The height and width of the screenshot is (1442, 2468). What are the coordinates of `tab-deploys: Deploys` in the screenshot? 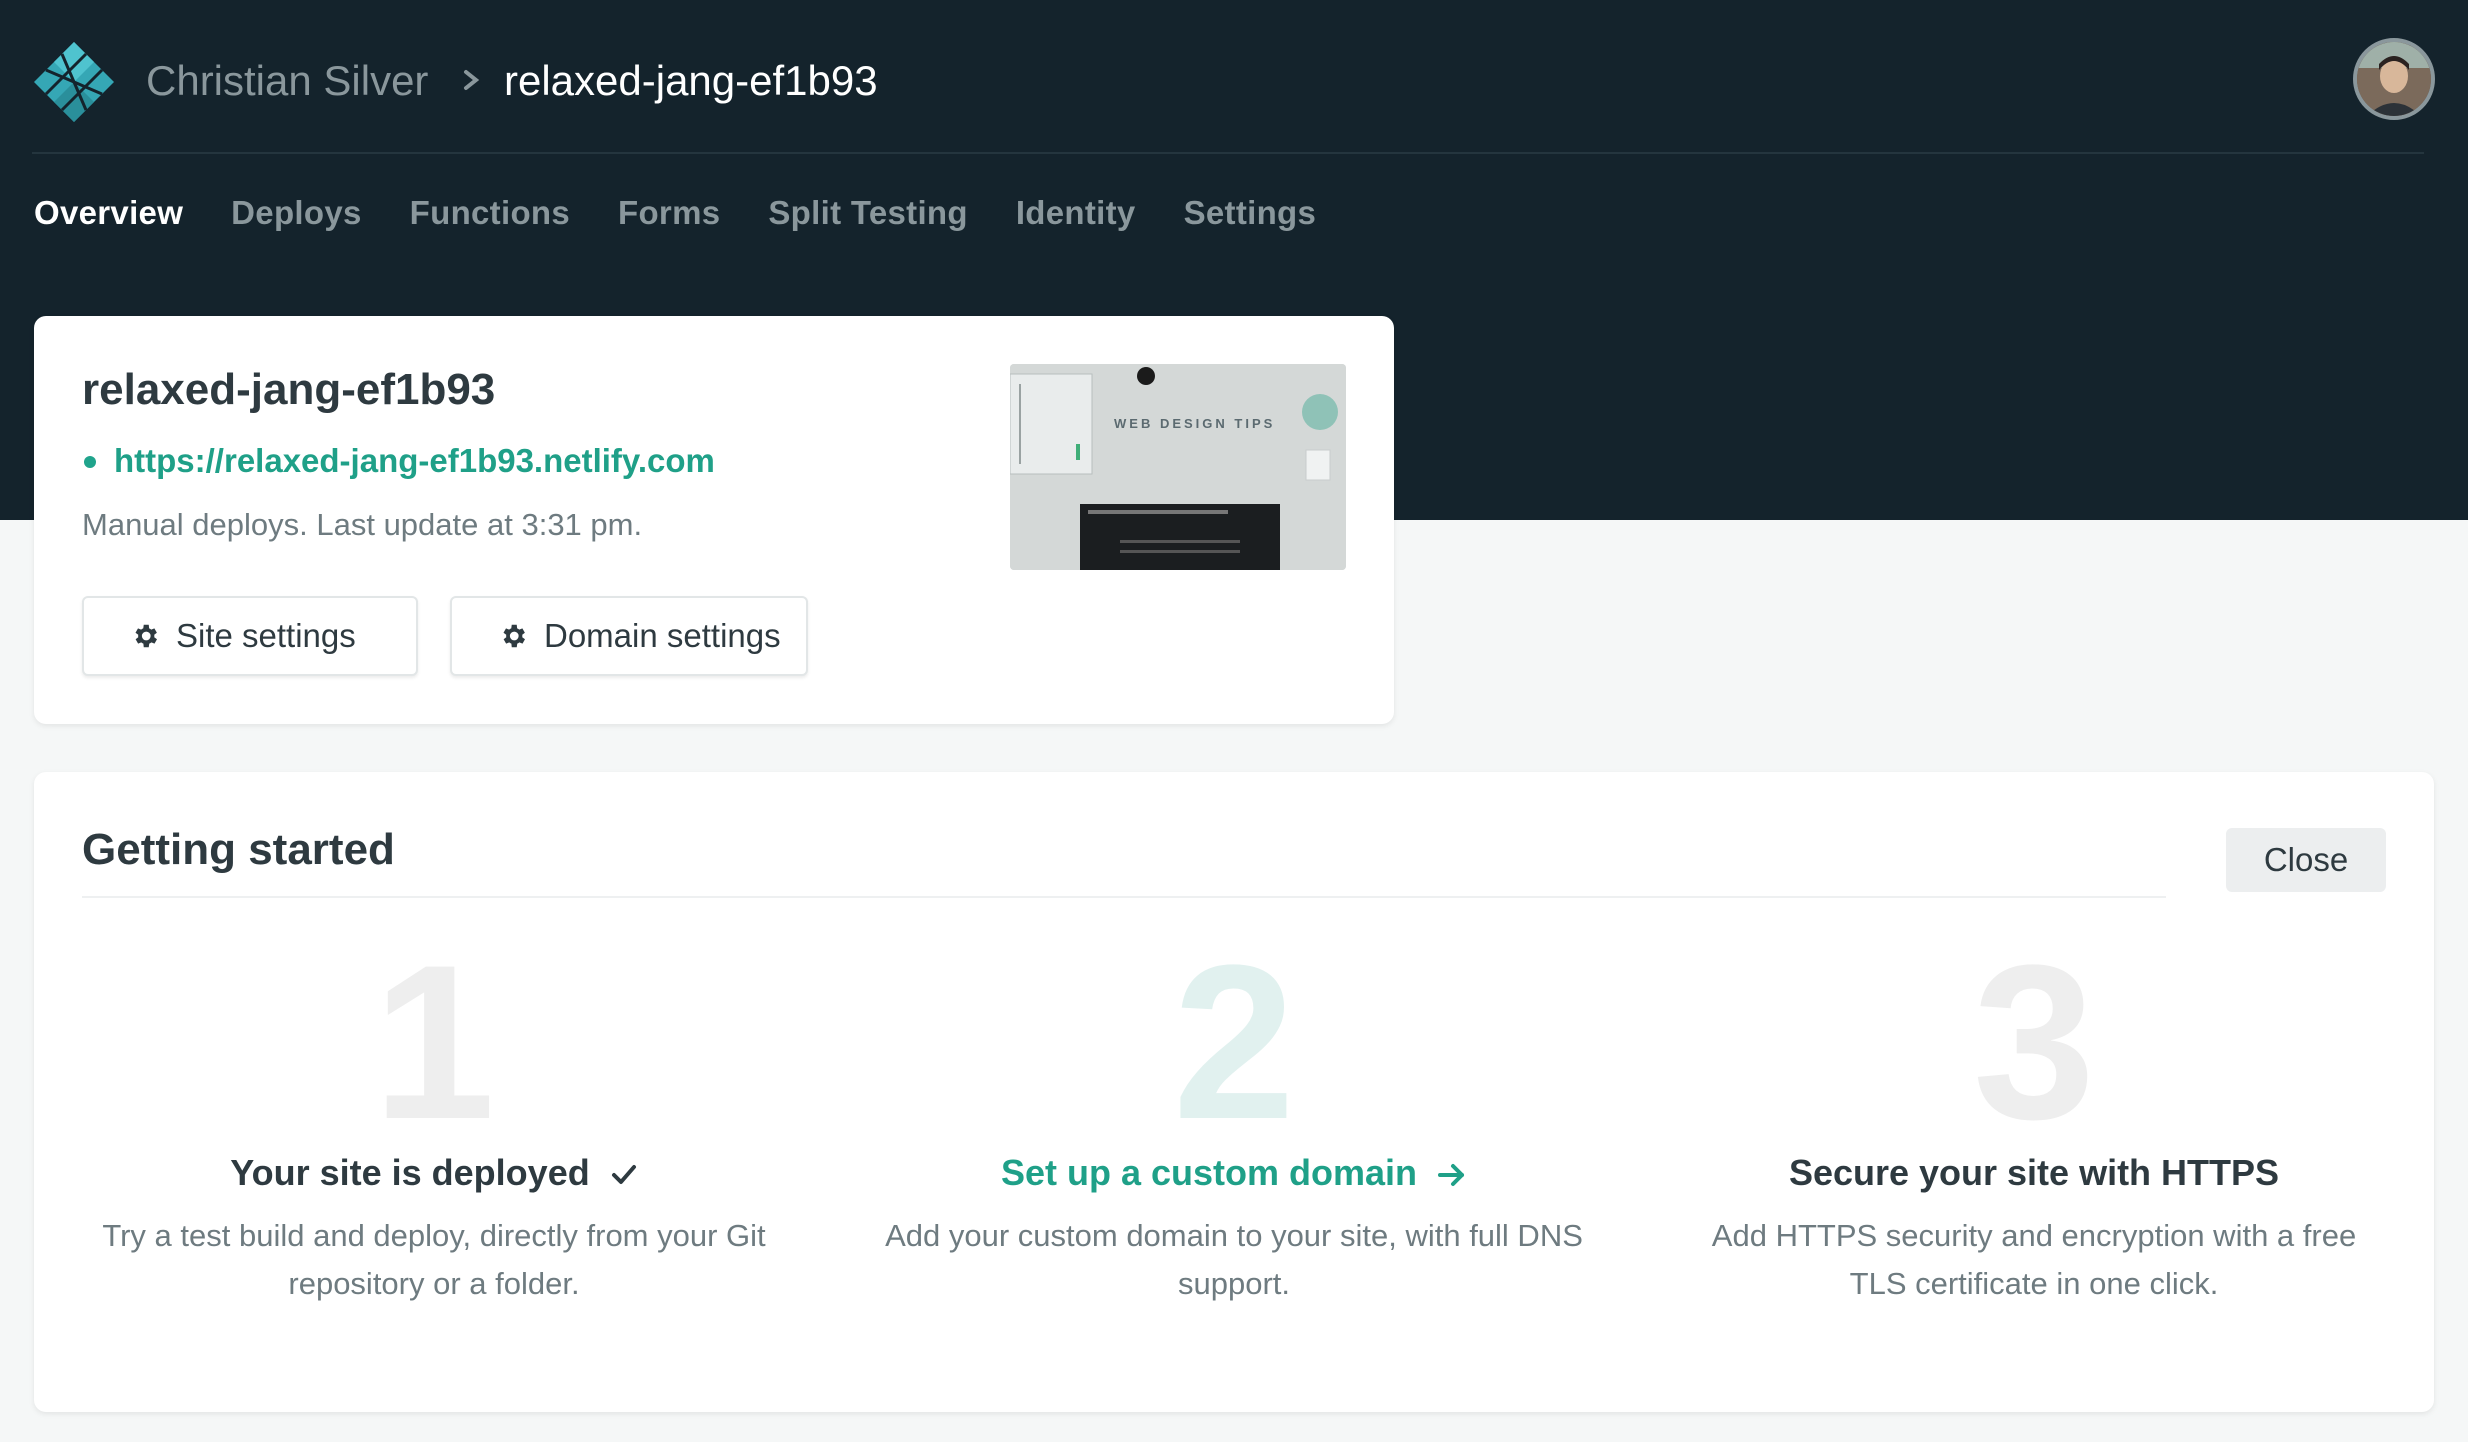 It's located at (296, 215).